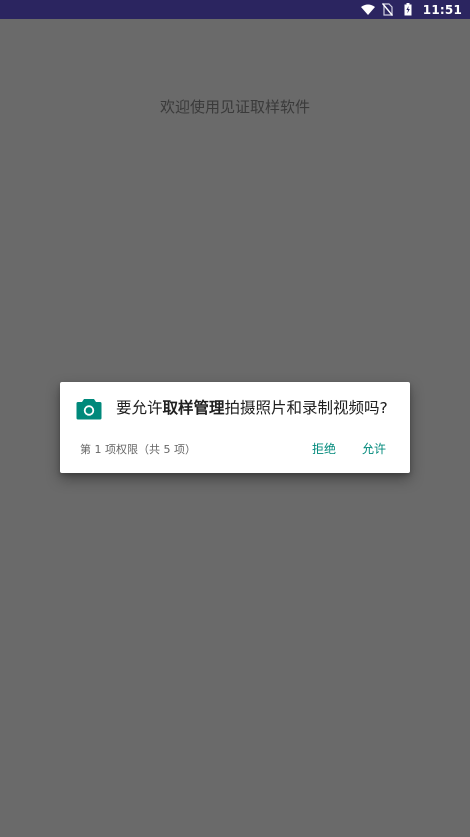 The image size is (470, 837). I want to click on allow-button: 允许, so click(374, 448).